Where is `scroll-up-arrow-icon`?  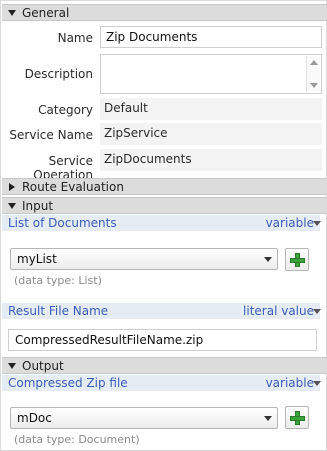
scroll-up-arrow-icon is located at coordinates (314, 62).